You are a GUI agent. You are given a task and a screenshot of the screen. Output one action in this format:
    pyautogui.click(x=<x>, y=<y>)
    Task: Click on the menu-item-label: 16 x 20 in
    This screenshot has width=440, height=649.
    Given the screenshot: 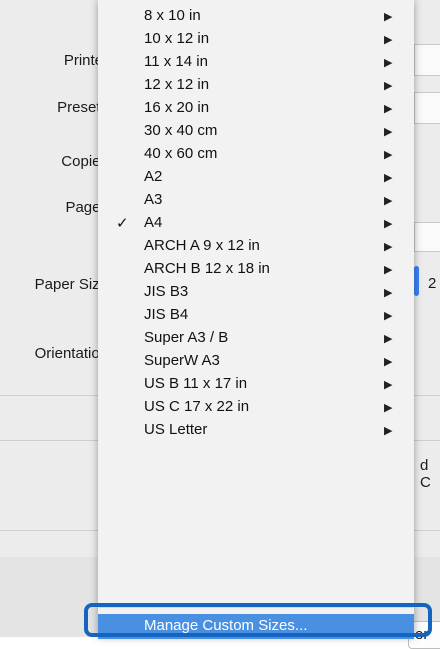 What is the action you would take?
    pyautogui.click(x=177, y=107)
    